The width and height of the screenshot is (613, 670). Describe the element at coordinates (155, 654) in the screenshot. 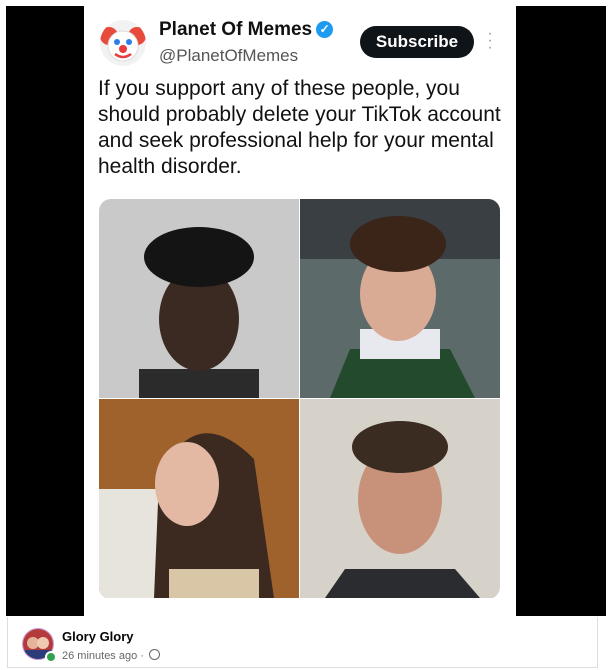

I see `globe-icon` at that location.